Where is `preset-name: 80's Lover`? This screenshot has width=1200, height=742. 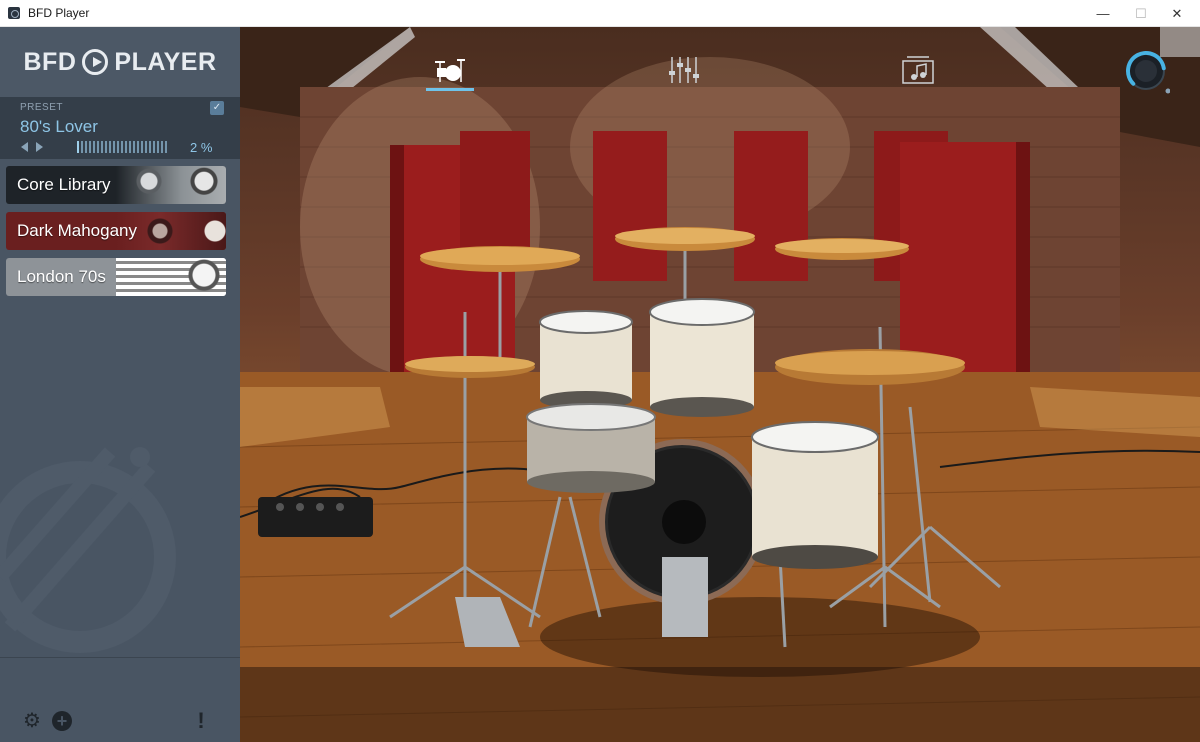
preset-name: 80's Lover is located at coordinates (59, 127).